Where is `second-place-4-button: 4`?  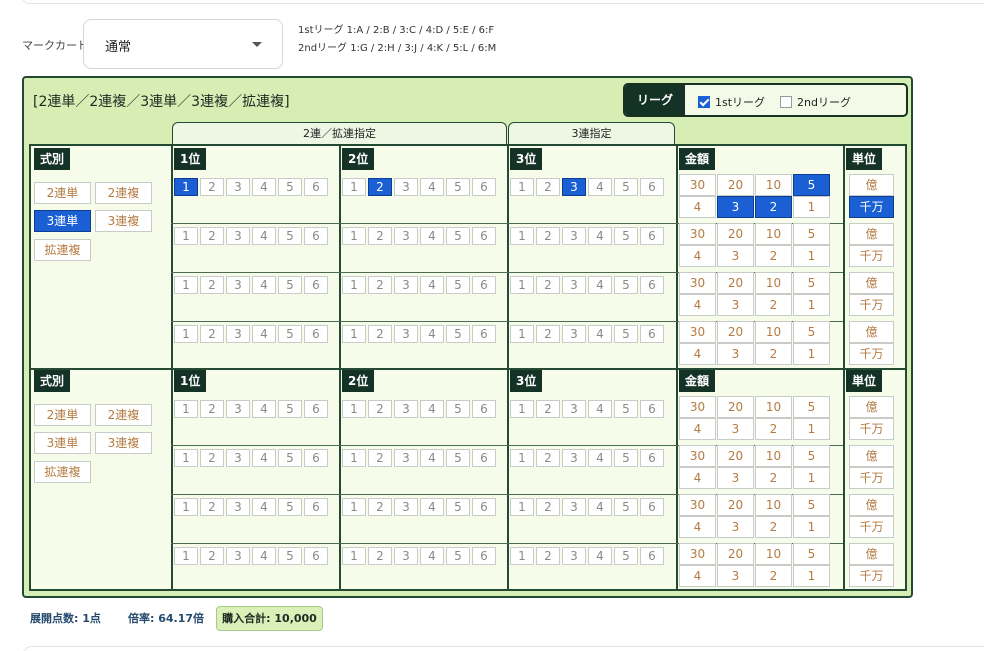 second-place-4-button: 4 is located at coordinates (432, 458).